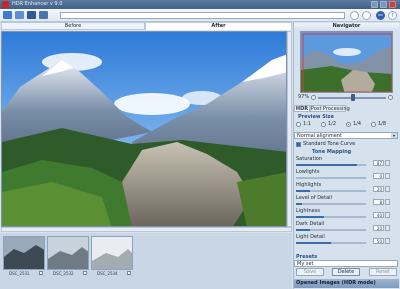 The height and width of the screenshot is (289, 400). What do you see at coordinates (394, 135) in the screenshot?
I see `chevron-down-icon: ▾` at bounding box center [394, 135].